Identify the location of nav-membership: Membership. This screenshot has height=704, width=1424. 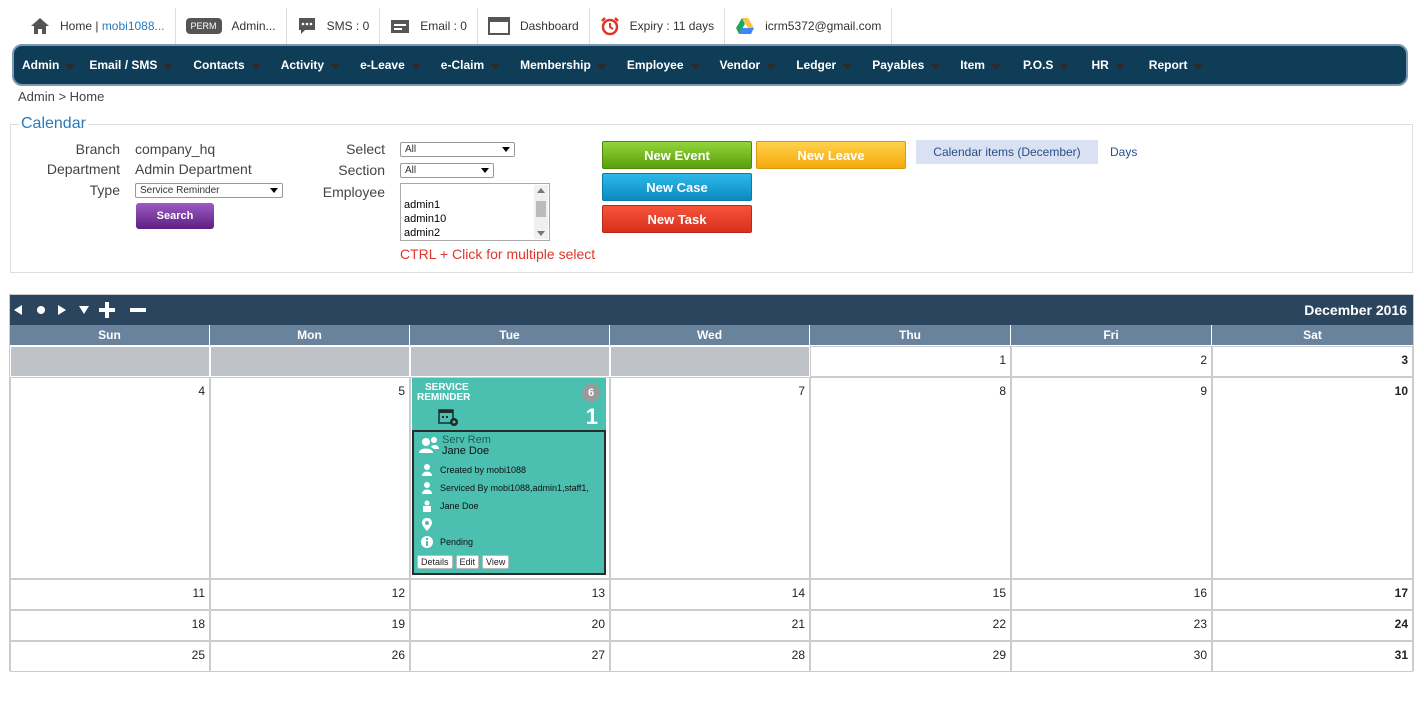
(563, 65).